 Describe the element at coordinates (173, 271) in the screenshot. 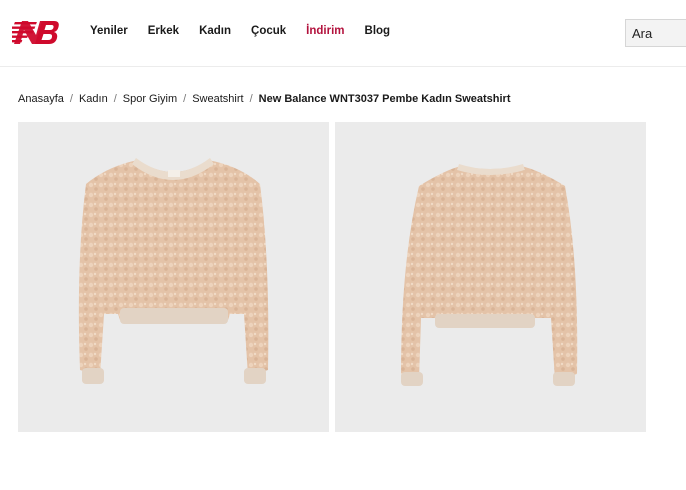

I see `sweatshirt-front-image` at that location.